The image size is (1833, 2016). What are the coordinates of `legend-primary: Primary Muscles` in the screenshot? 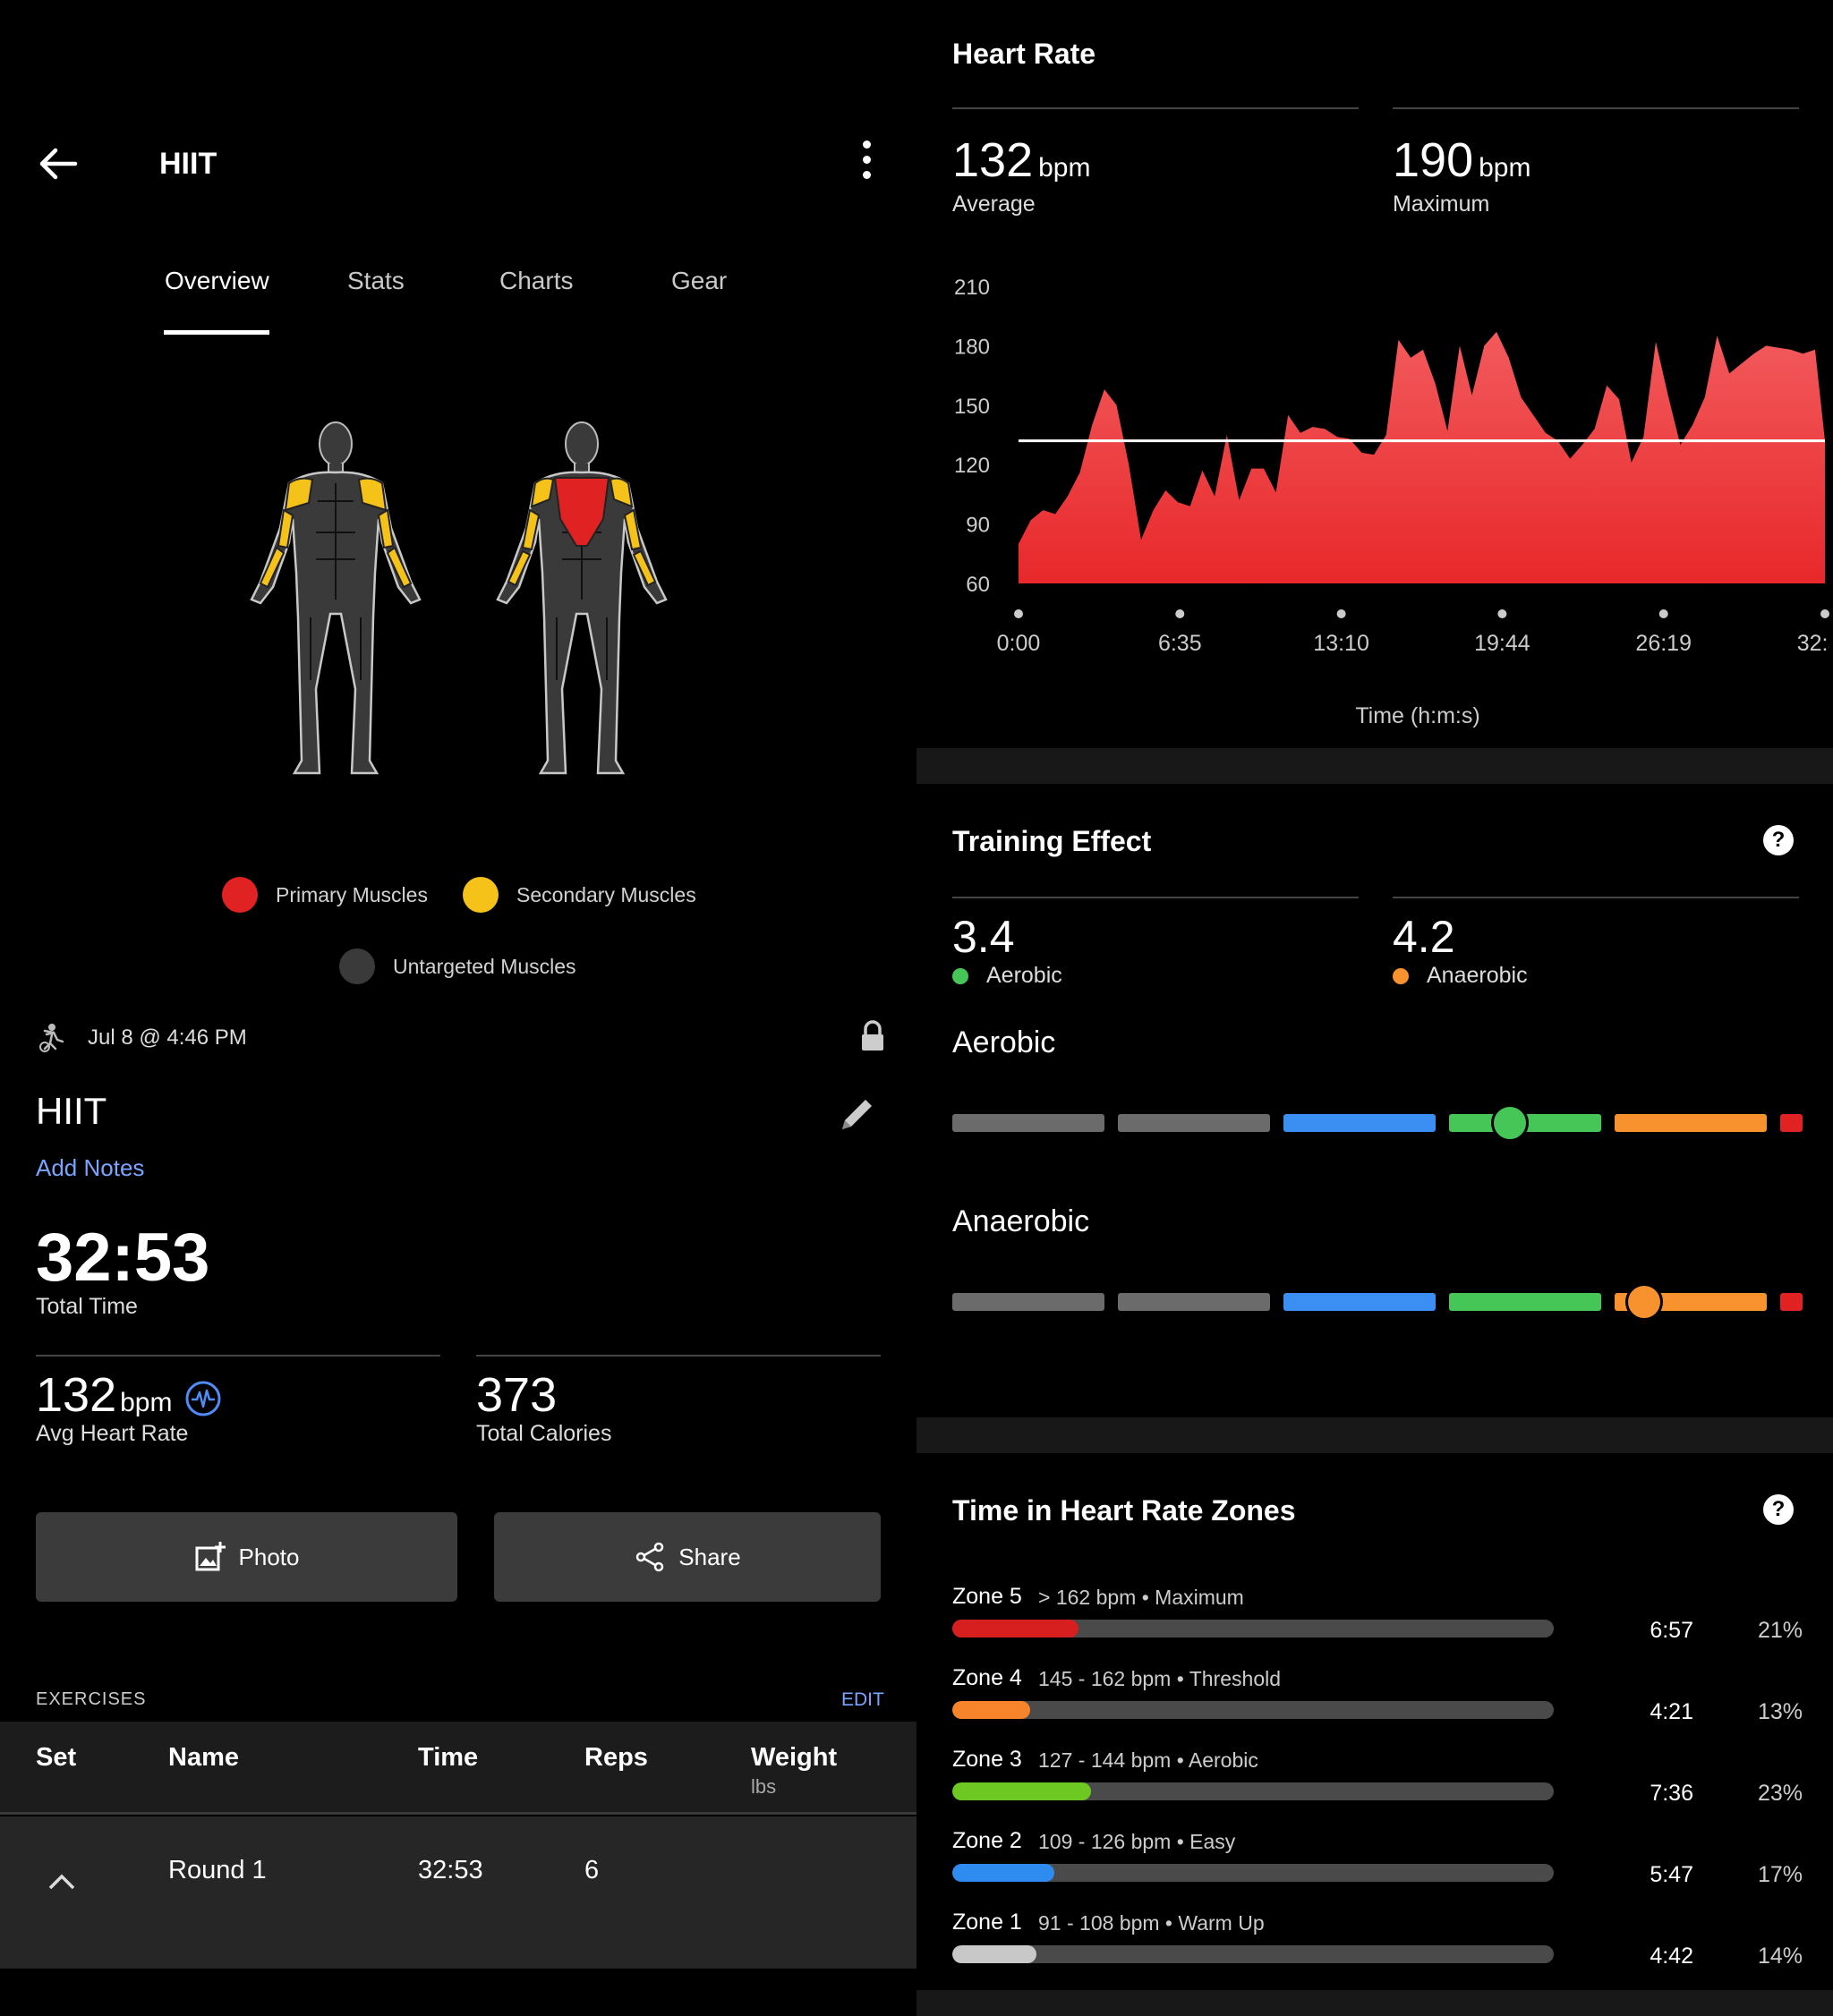 It's located at (325, 895).